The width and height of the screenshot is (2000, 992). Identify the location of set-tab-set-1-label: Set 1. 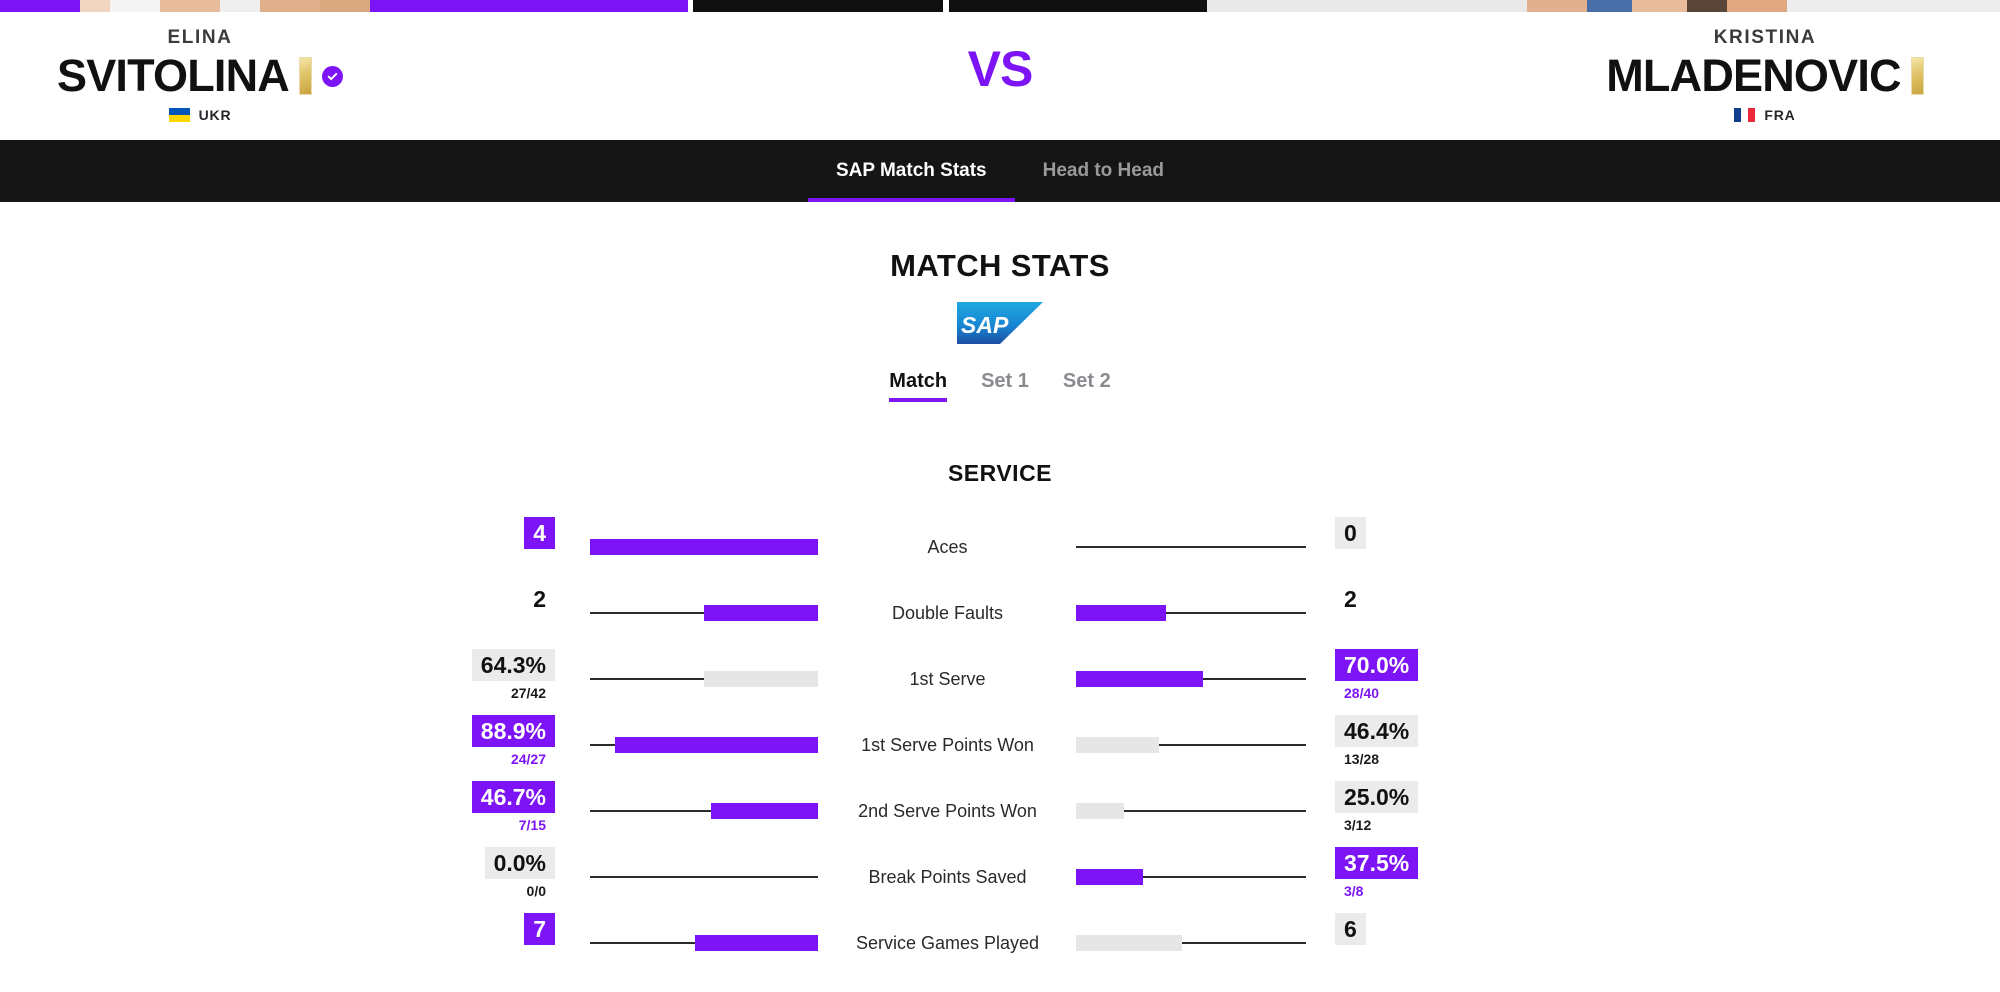
(1005, 381).